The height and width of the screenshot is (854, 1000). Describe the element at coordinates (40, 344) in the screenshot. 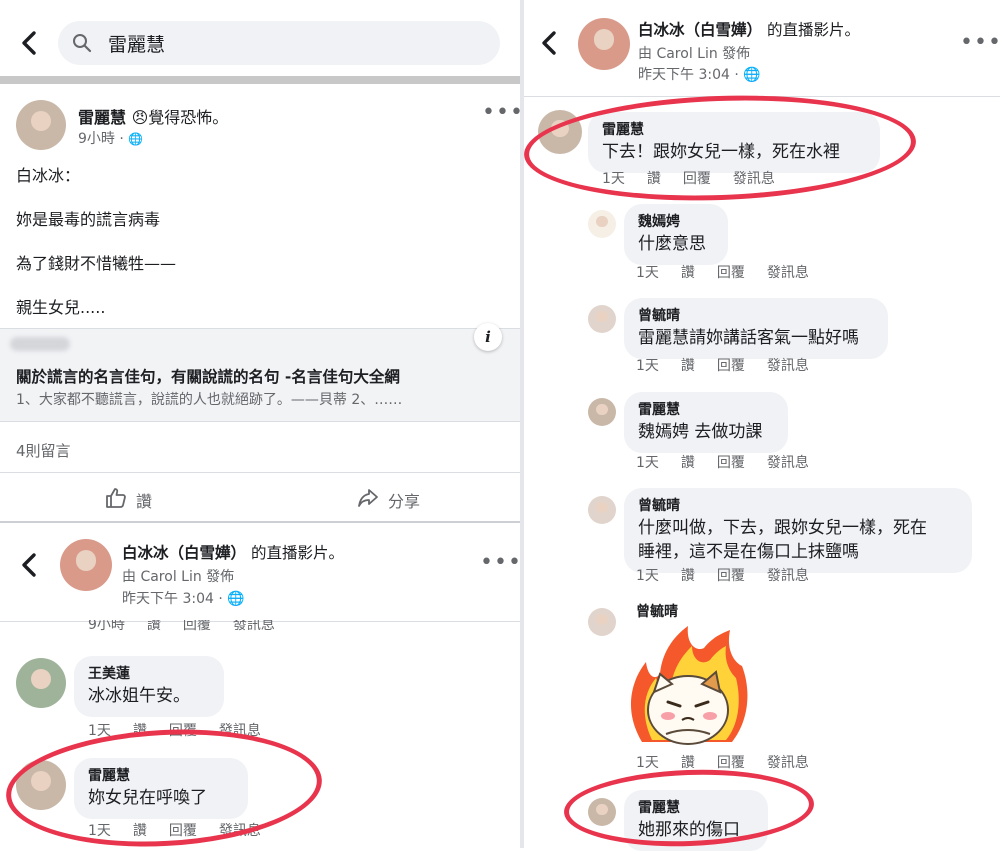

I see `link-thumbnail-blur` at that location.